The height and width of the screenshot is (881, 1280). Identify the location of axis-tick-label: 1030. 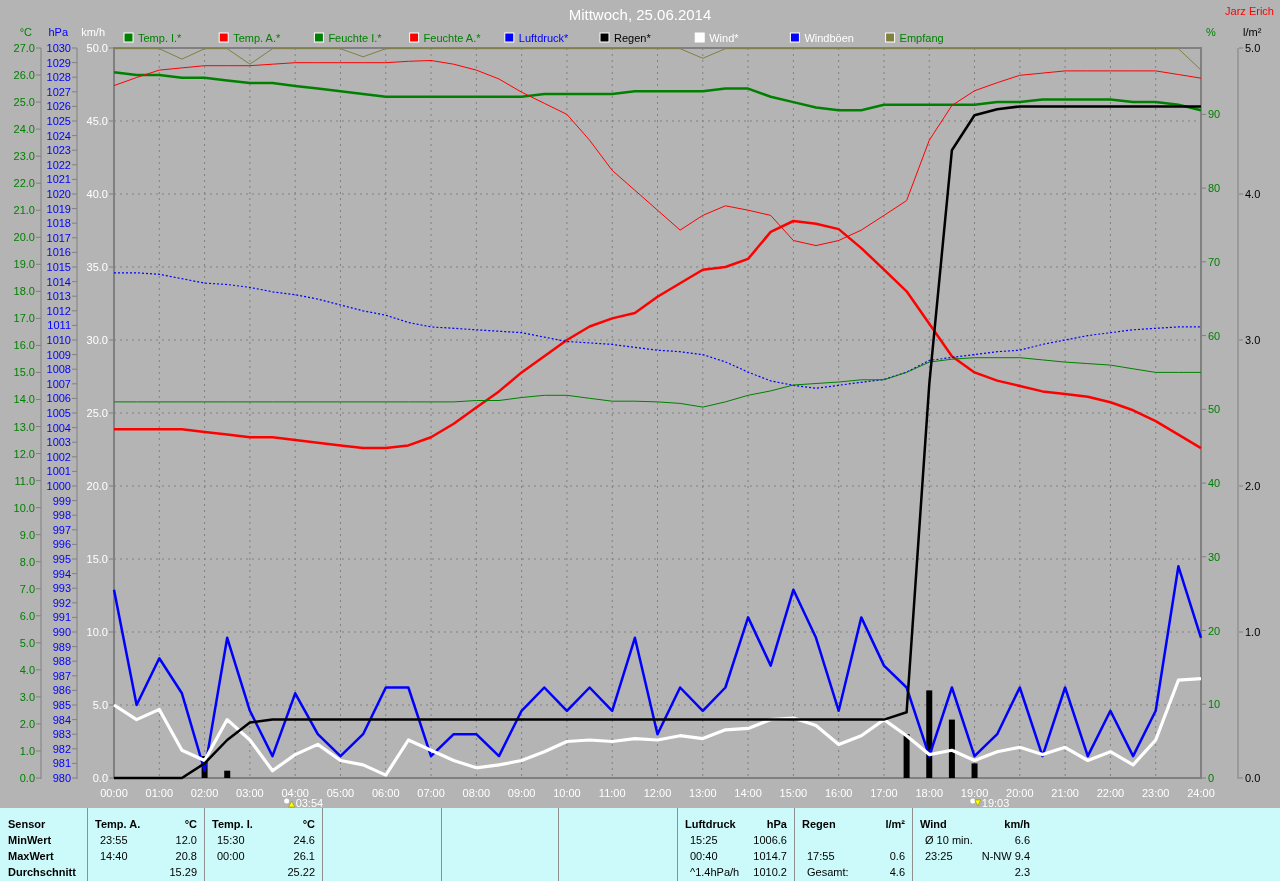
(58, 48).